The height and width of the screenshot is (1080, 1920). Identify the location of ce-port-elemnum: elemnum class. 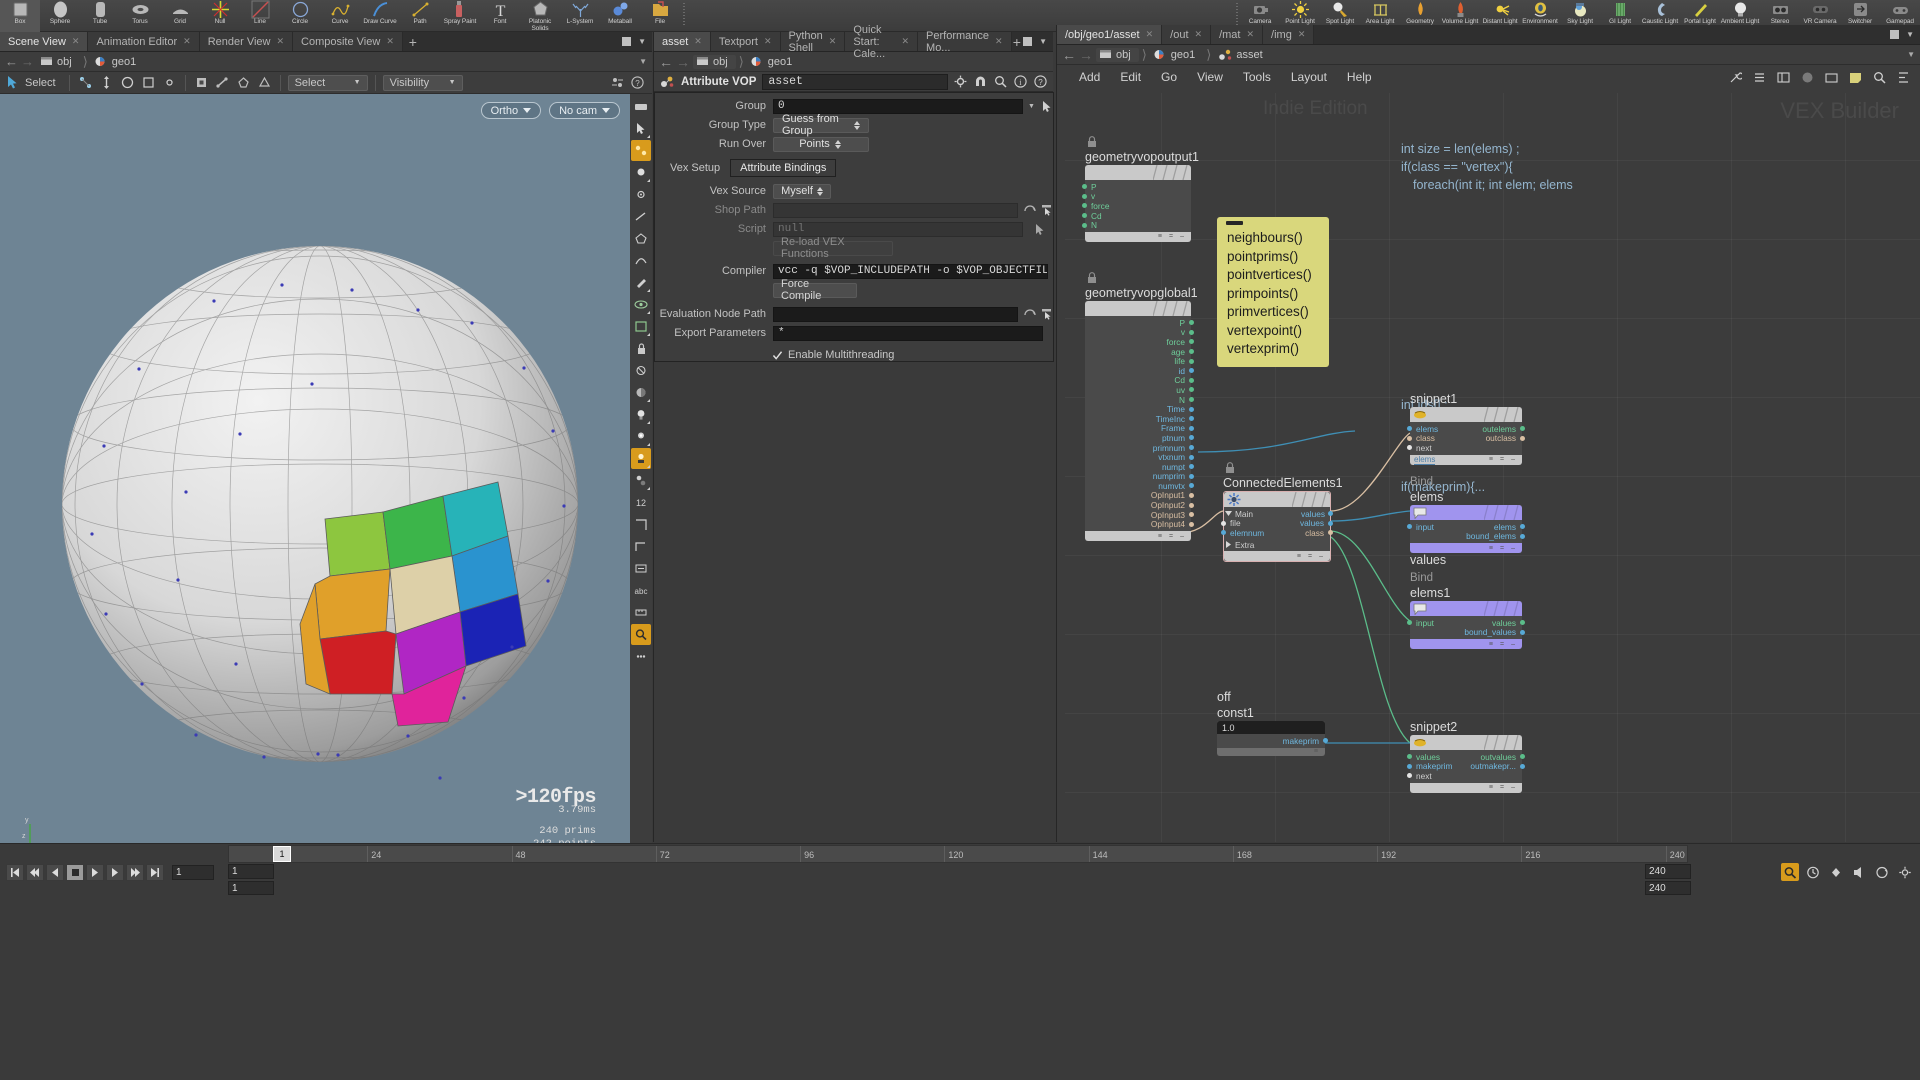
(1277, 533).